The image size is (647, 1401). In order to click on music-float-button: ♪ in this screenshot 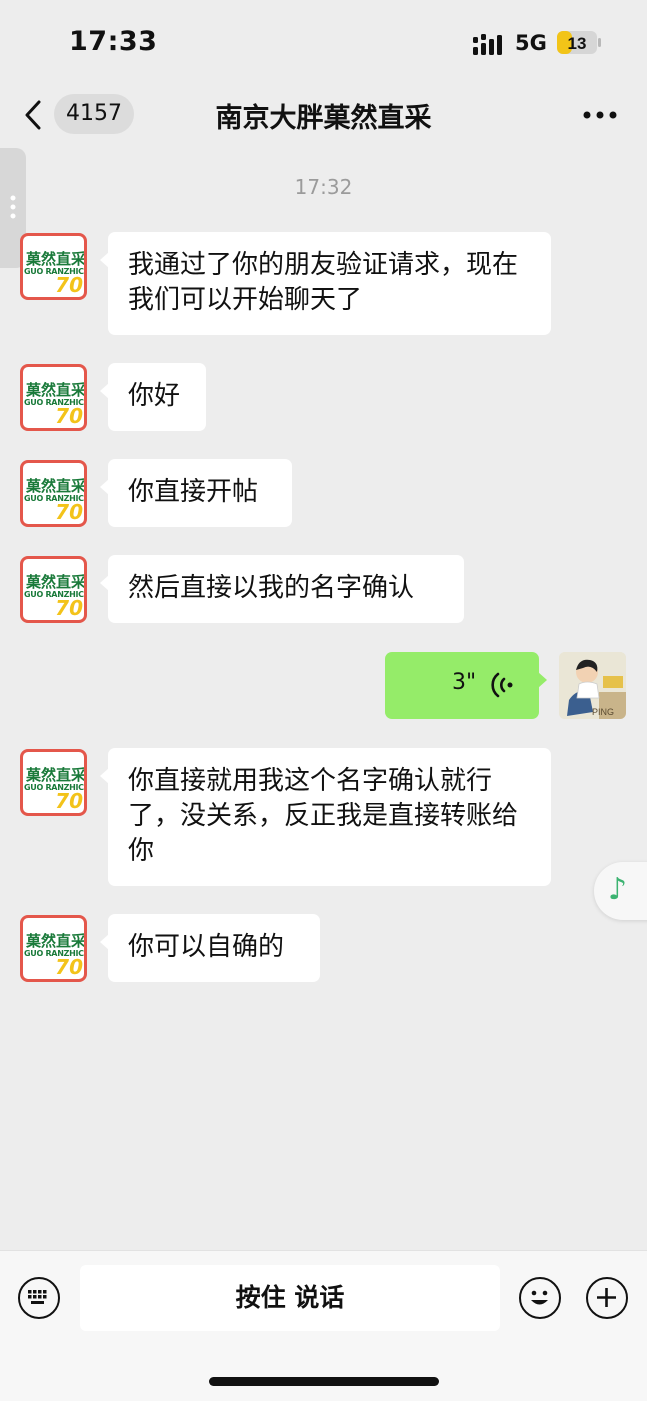, I will do `click(620, 891)`.